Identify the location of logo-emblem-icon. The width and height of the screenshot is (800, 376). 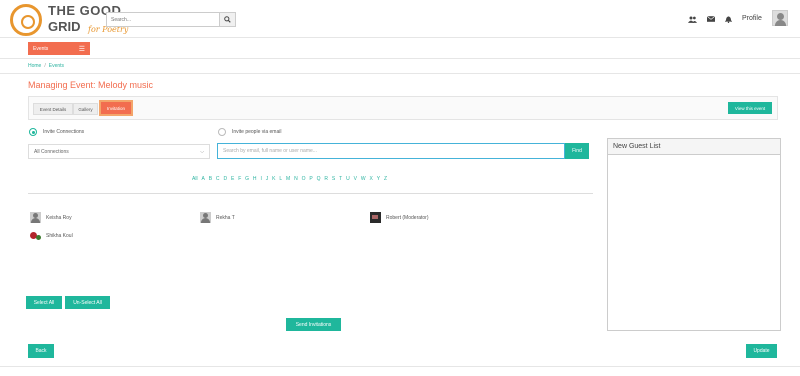
(26, 20).